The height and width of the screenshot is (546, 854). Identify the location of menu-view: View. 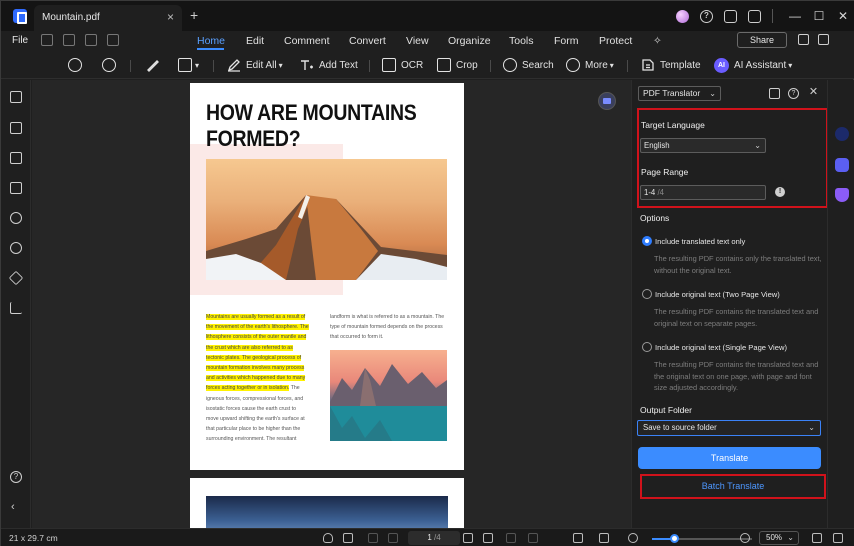
(417, 41).